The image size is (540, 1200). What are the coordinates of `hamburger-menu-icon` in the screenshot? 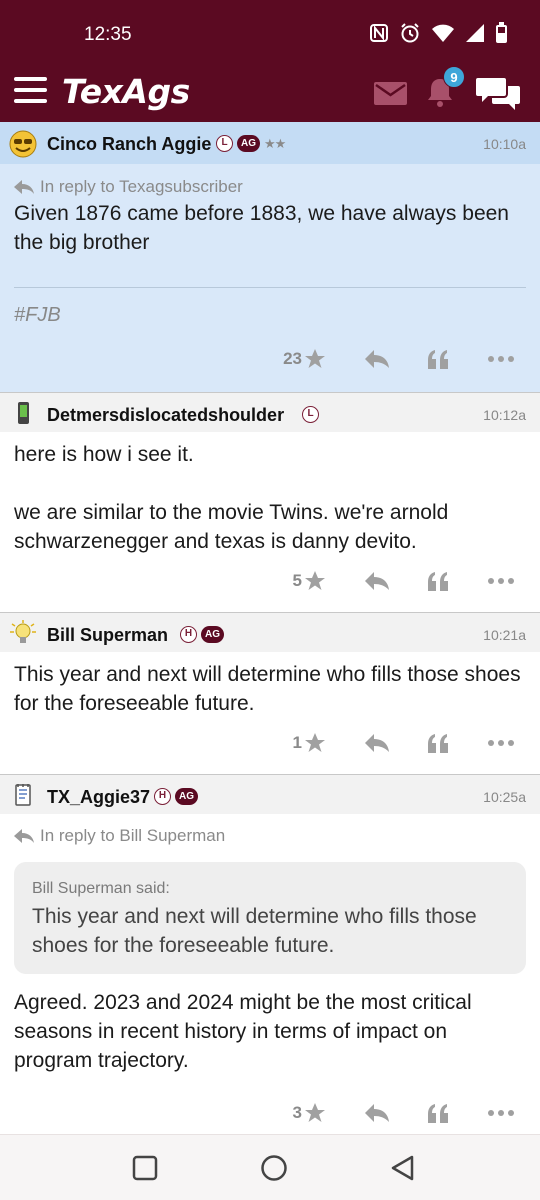 It's located at (30, 90).